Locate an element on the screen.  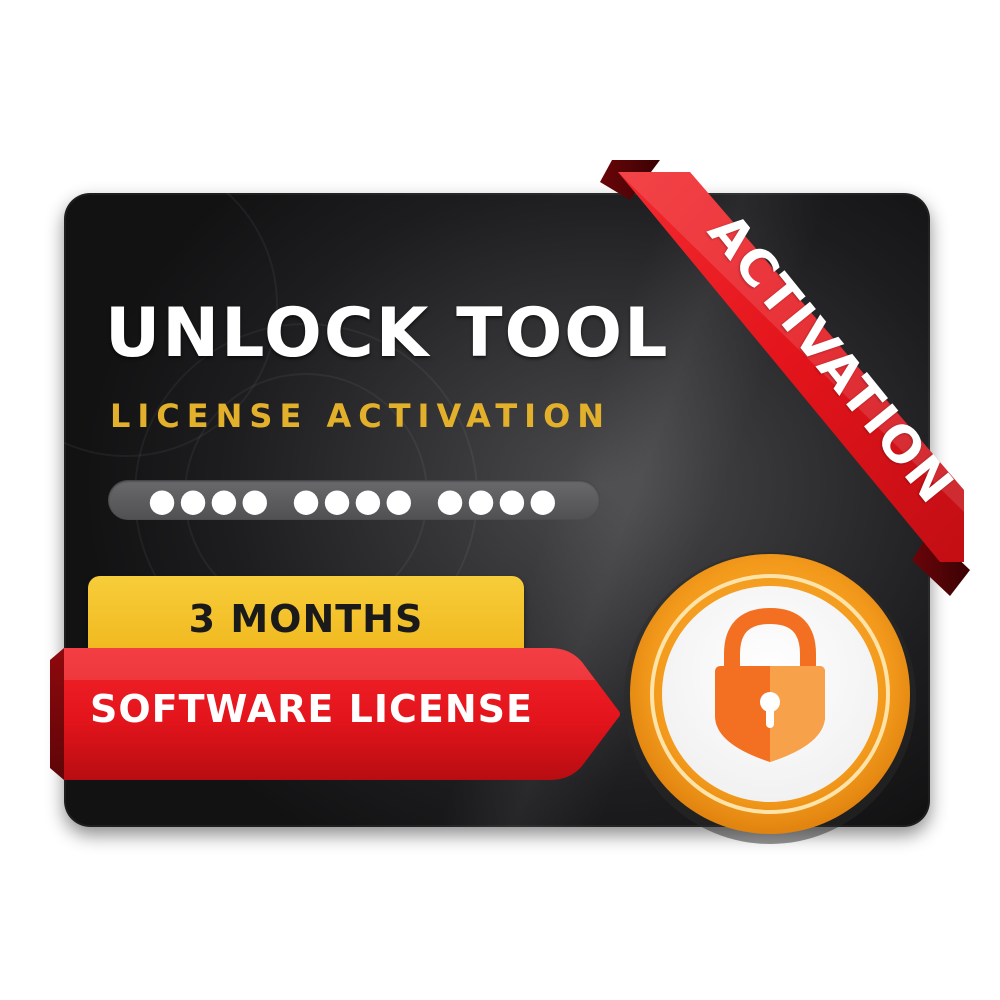
banner-fold is located at coordinates (57, 714).